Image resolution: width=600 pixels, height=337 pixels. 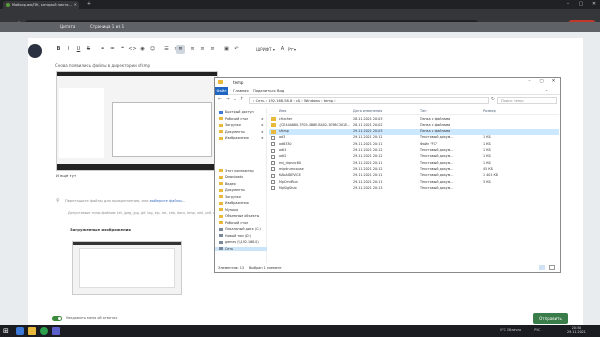 What do you see at coordinates (220, 99) in the screenshot?
I see `back-icon: ←` at bounding box center [220, 99].